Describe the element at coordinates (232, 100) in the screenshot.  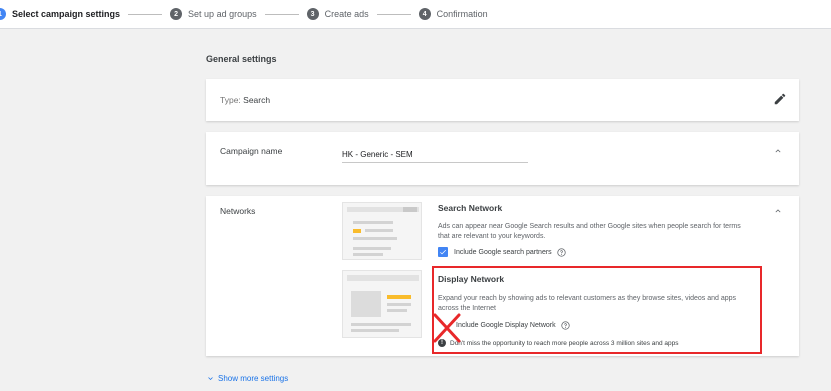
I see `type-label: Type:` at that location.